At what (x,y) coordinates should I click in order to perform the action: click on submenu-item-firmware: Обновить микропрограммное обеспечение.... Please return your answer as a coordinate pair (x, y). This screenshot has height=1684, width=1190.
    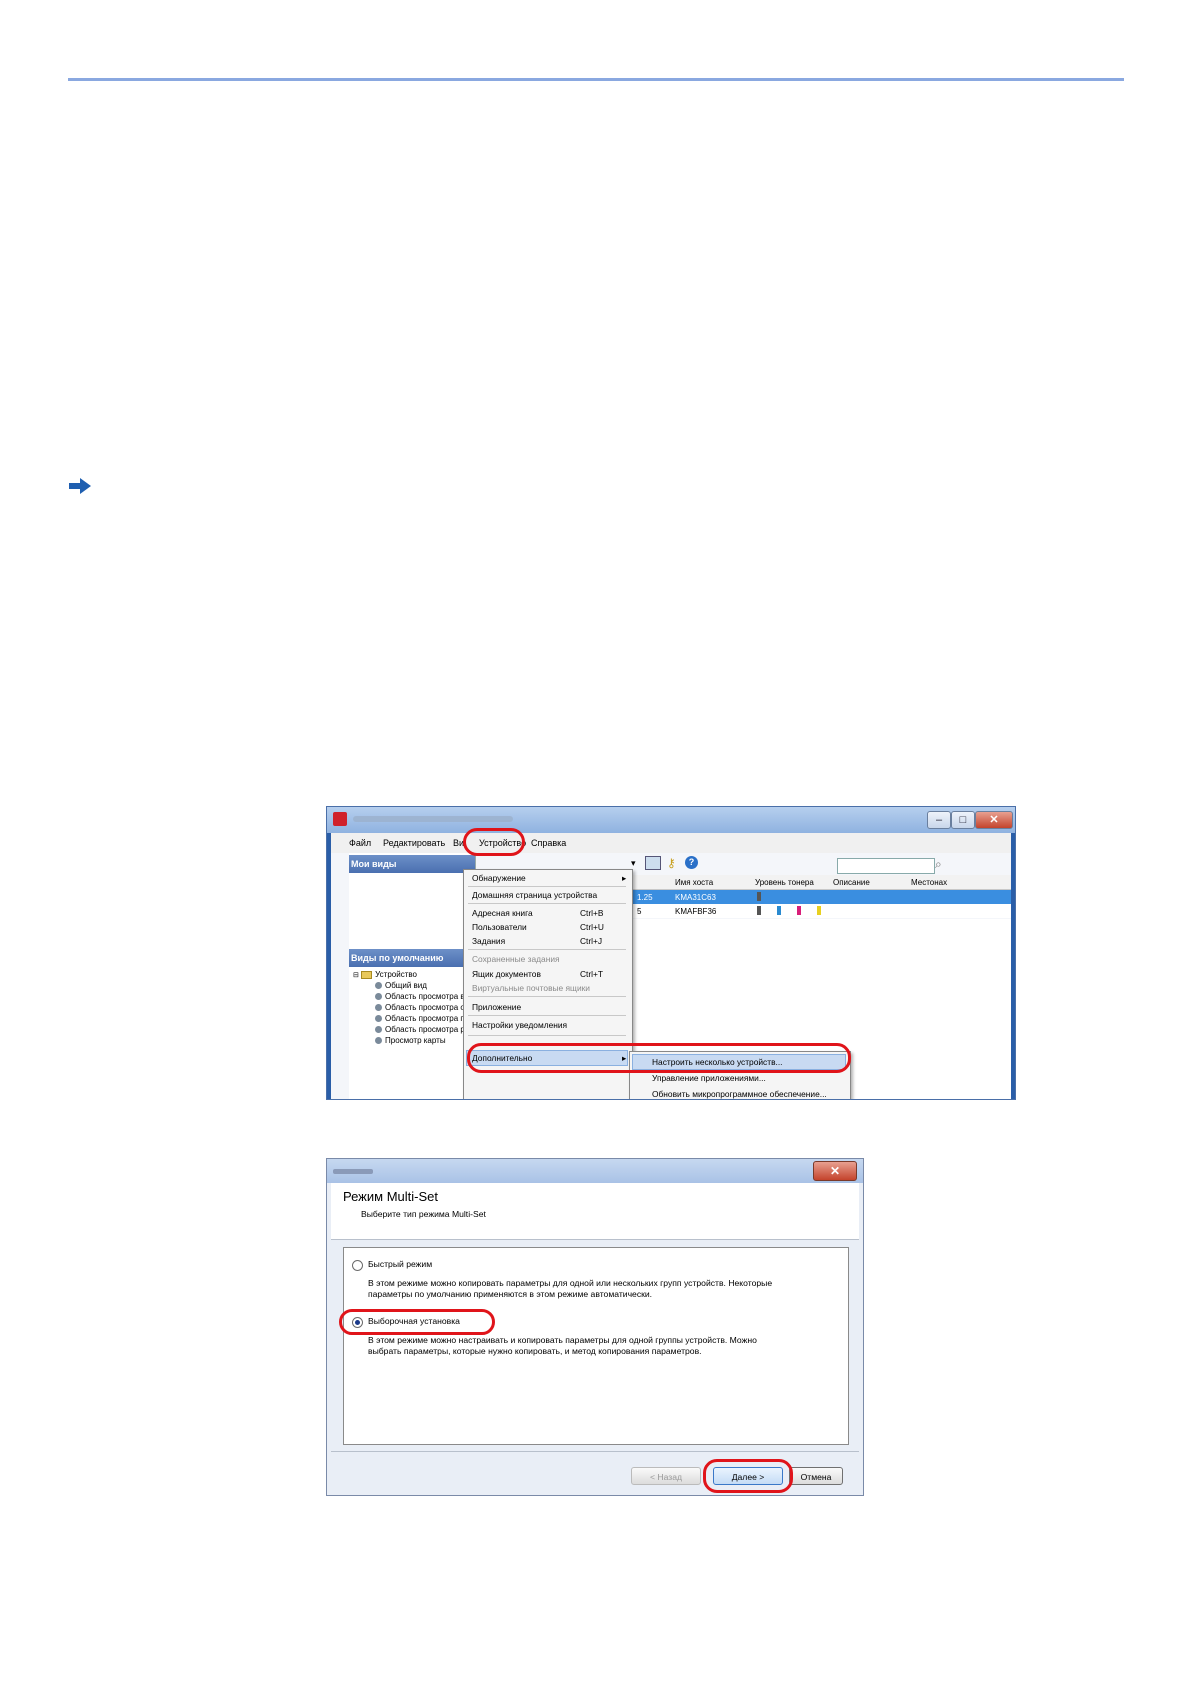
    Looking at the image, I should click on (739, 1094).